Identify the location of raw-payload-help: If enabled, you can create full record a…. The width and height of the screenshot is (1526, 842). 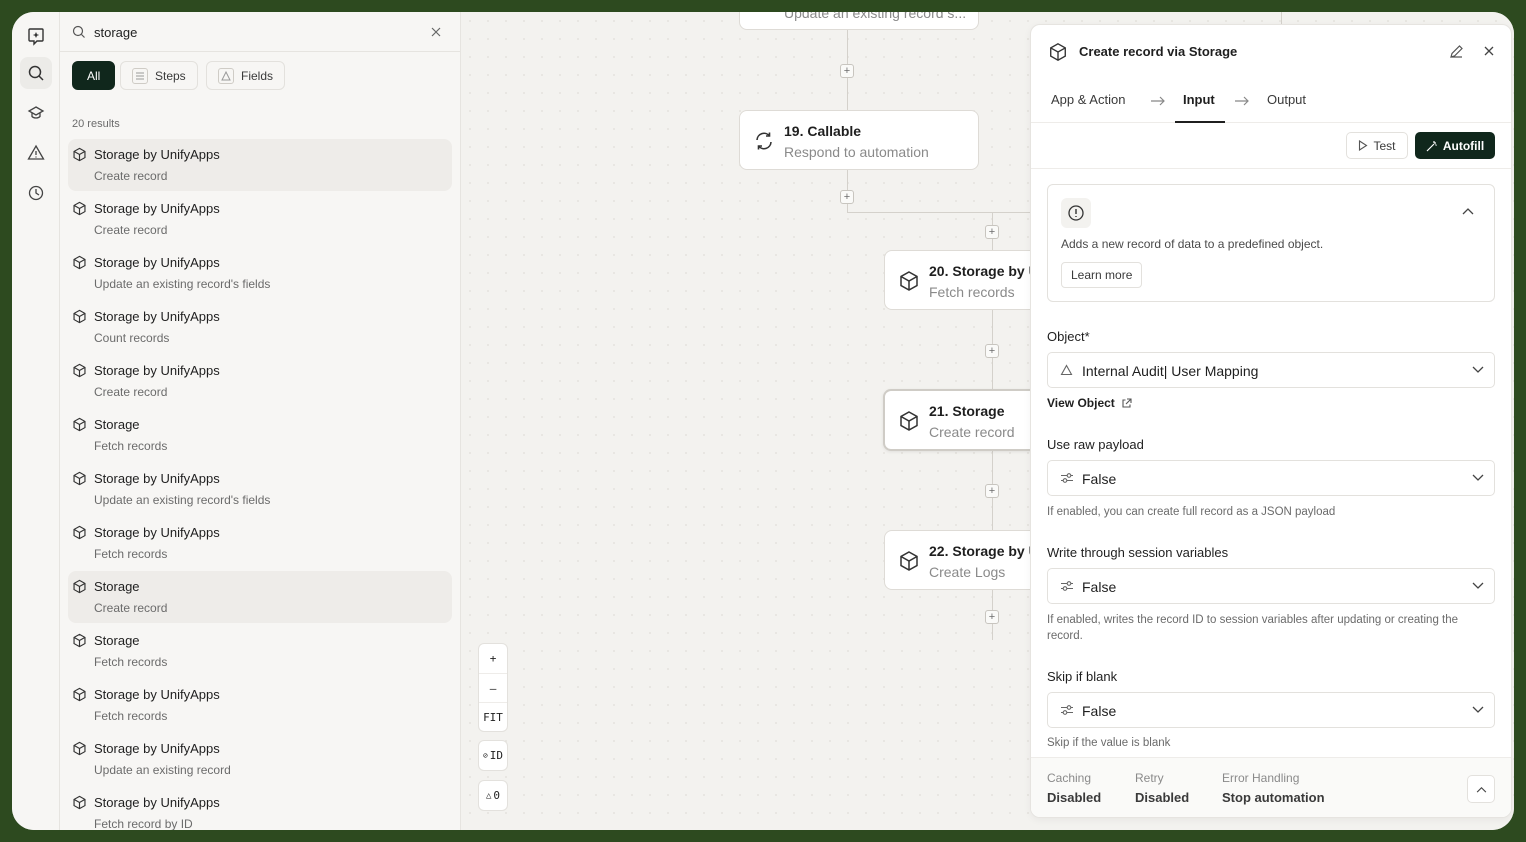
(1191, 512).